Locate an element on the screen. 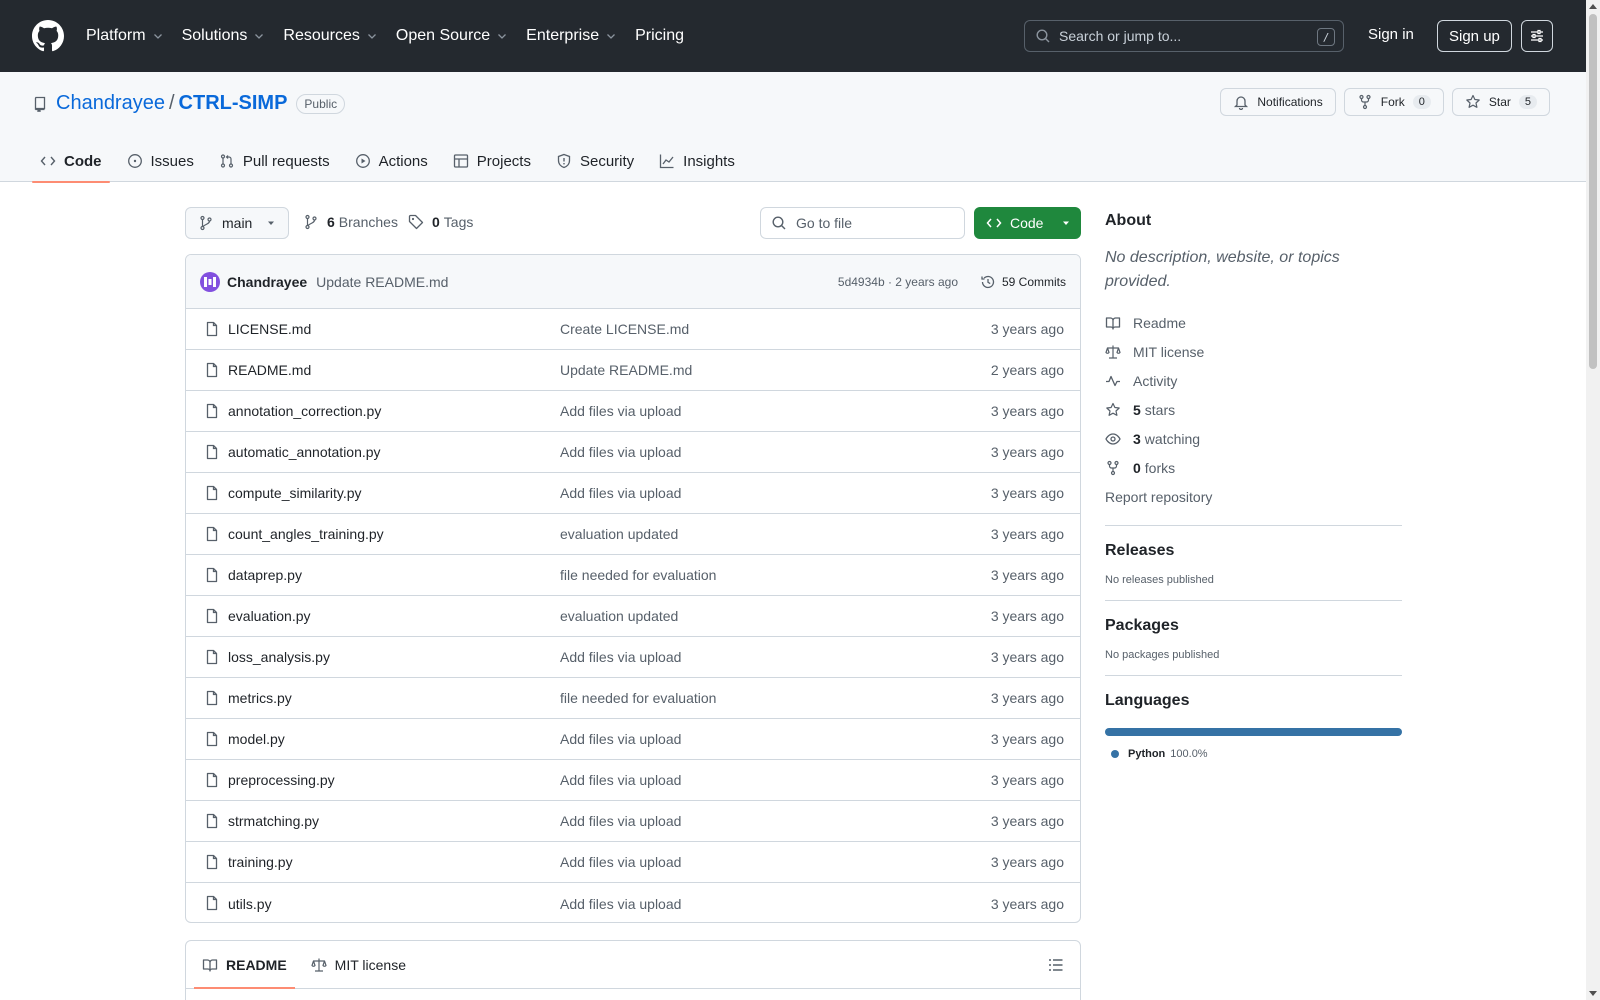 Image resolution: width=1600 pixels, height=1000 pixels. table-row: LICENSE.md Create LICENSE.md 3 years ago is located at coordinates (633, 329).